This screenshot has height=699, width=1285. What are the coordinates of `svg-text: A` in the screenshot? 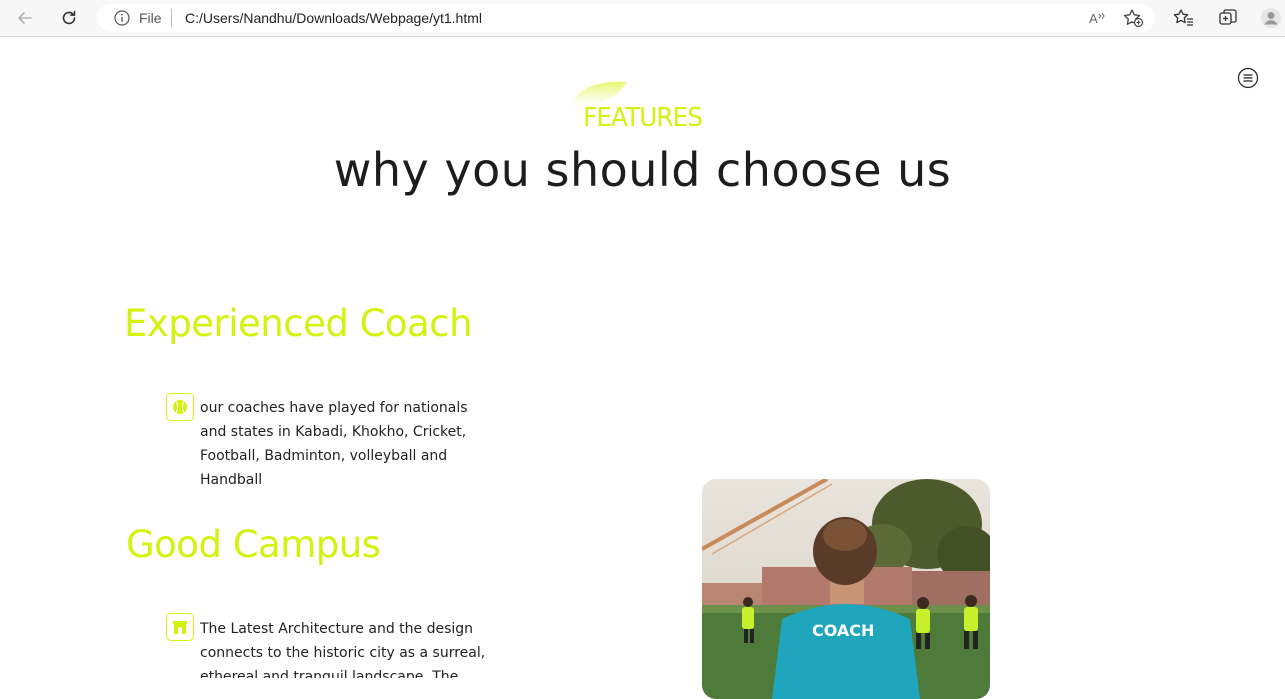 It's located at (1093, 18).